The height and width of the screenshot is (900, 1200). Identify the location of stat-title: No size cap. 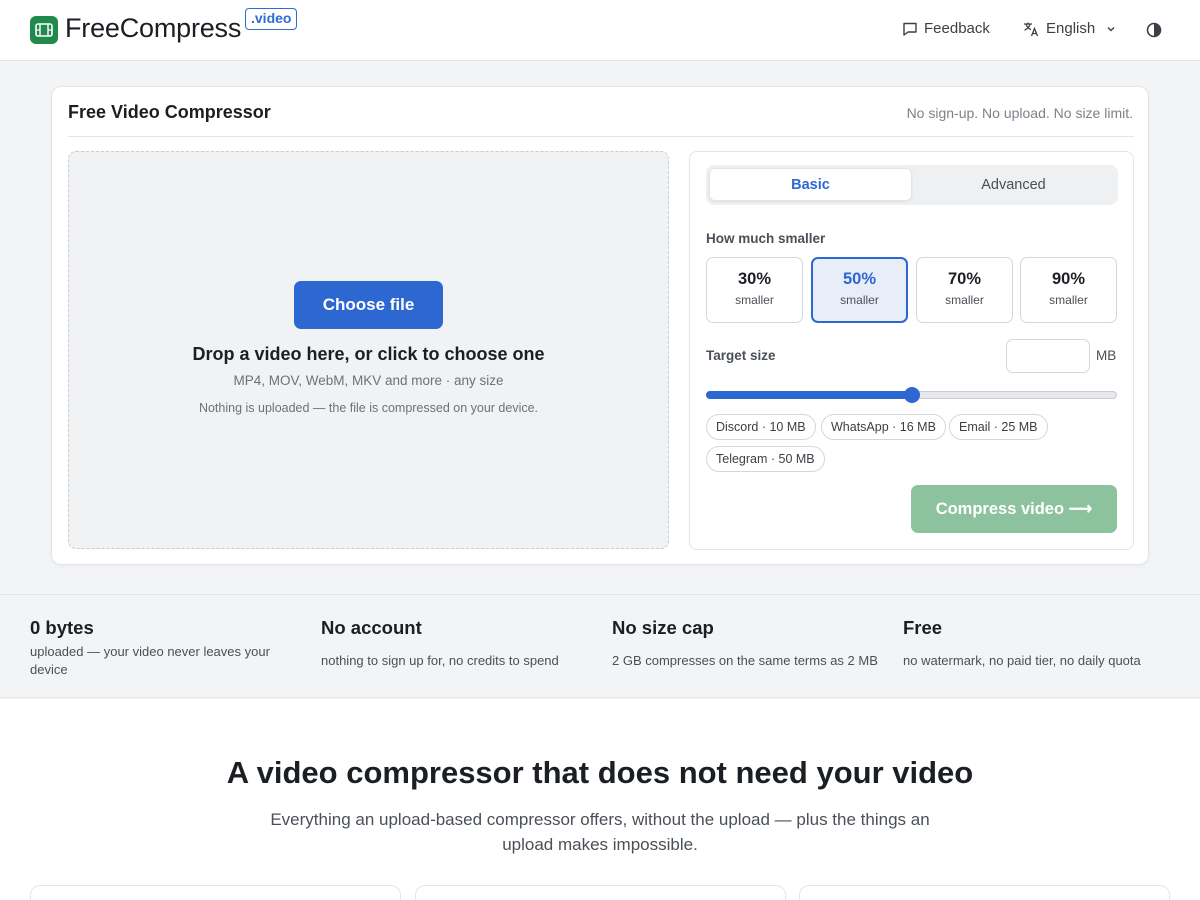
(663, 627).